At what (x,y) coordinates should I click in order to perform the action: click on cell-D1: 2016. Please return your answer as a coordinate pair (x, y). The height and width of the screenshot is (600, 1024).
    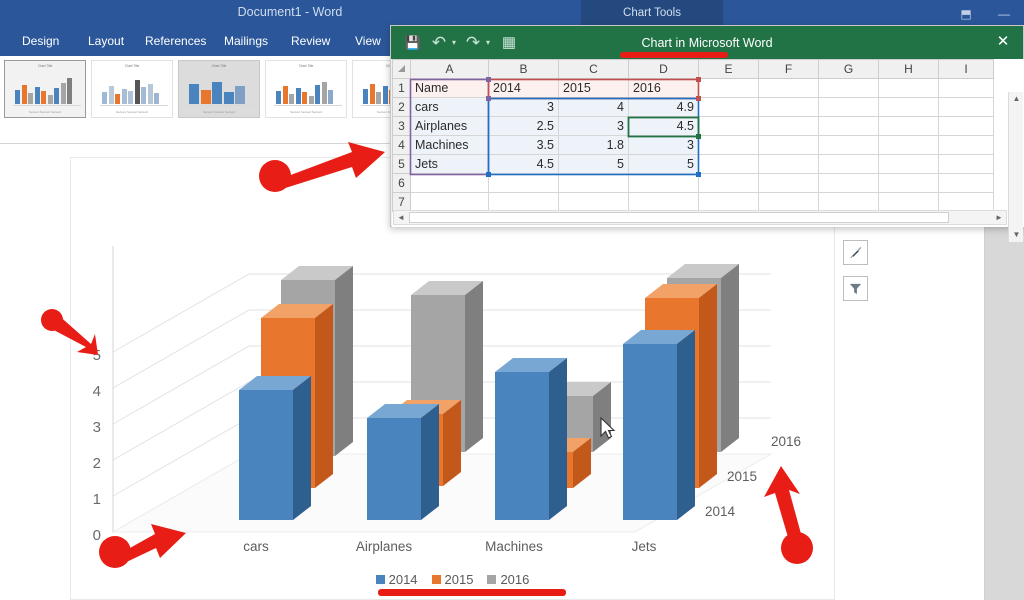
    Looking at the image, I should click on (663, 88).